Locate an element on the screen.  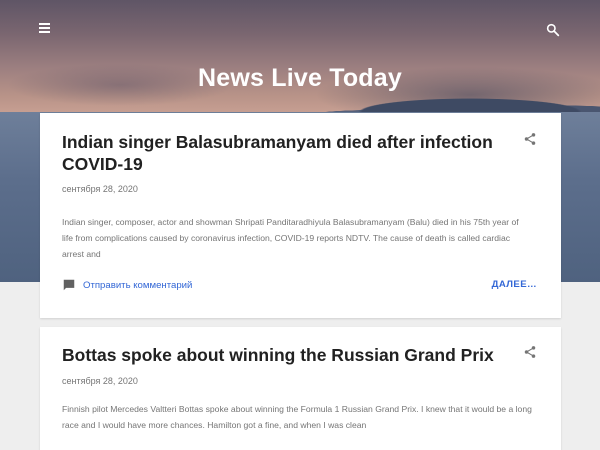
add-comment-link: Отправить комментарий is located at coordinates (127, 285).